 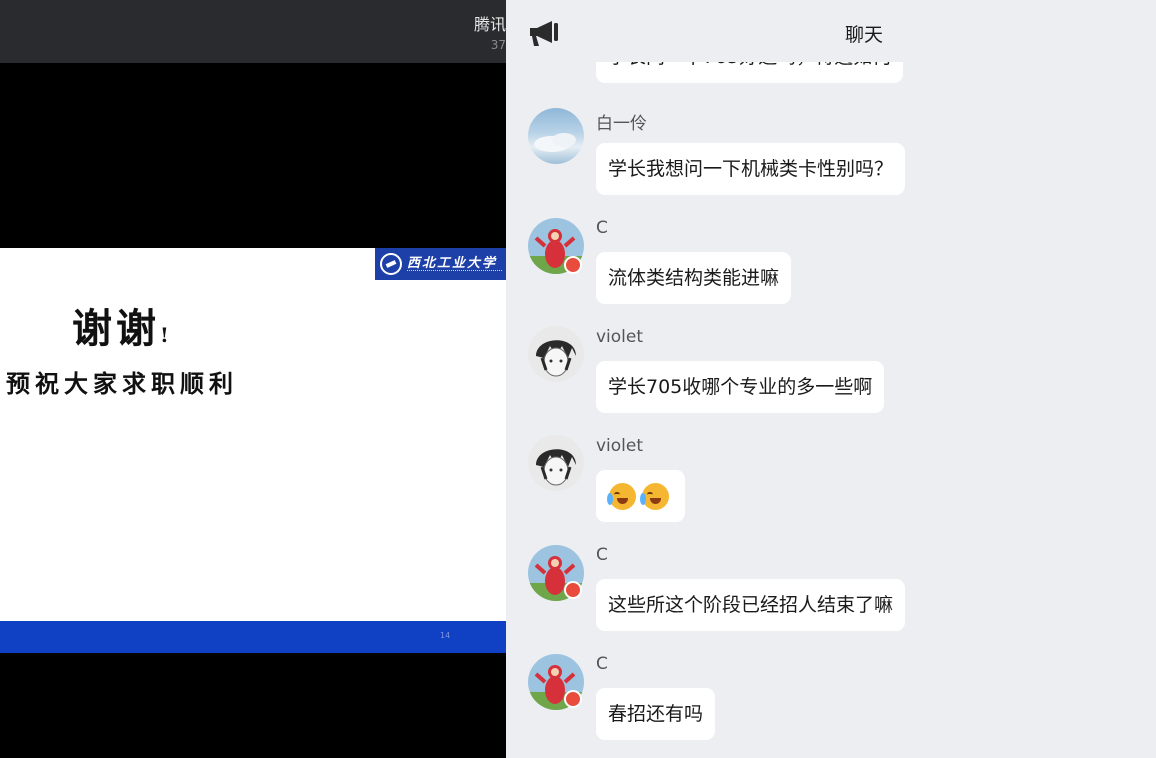 I want to click on message-bubble: 这些所这个阶段已经招人结束了嘛, so click(x=751, y=605).